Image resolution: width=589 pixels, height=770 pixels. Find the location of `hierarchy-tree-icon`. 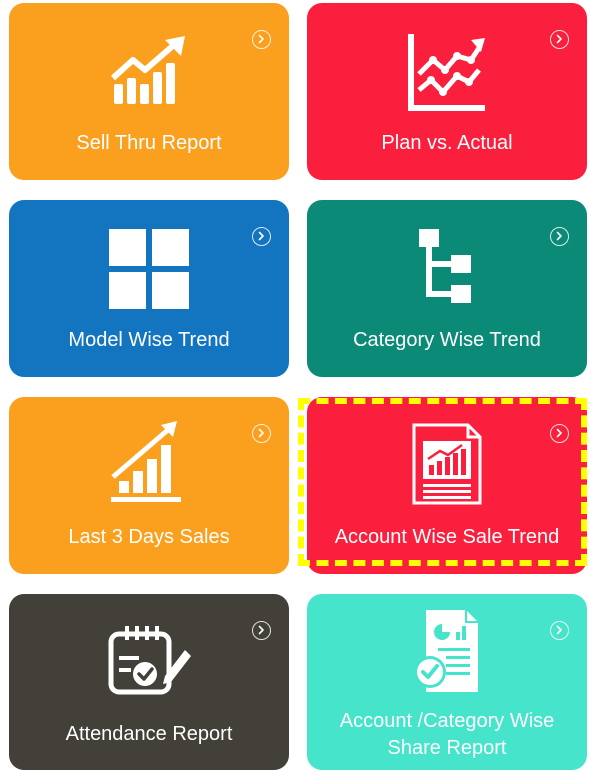

hierarchy-tree-icon is located at coordinates (445, 266).